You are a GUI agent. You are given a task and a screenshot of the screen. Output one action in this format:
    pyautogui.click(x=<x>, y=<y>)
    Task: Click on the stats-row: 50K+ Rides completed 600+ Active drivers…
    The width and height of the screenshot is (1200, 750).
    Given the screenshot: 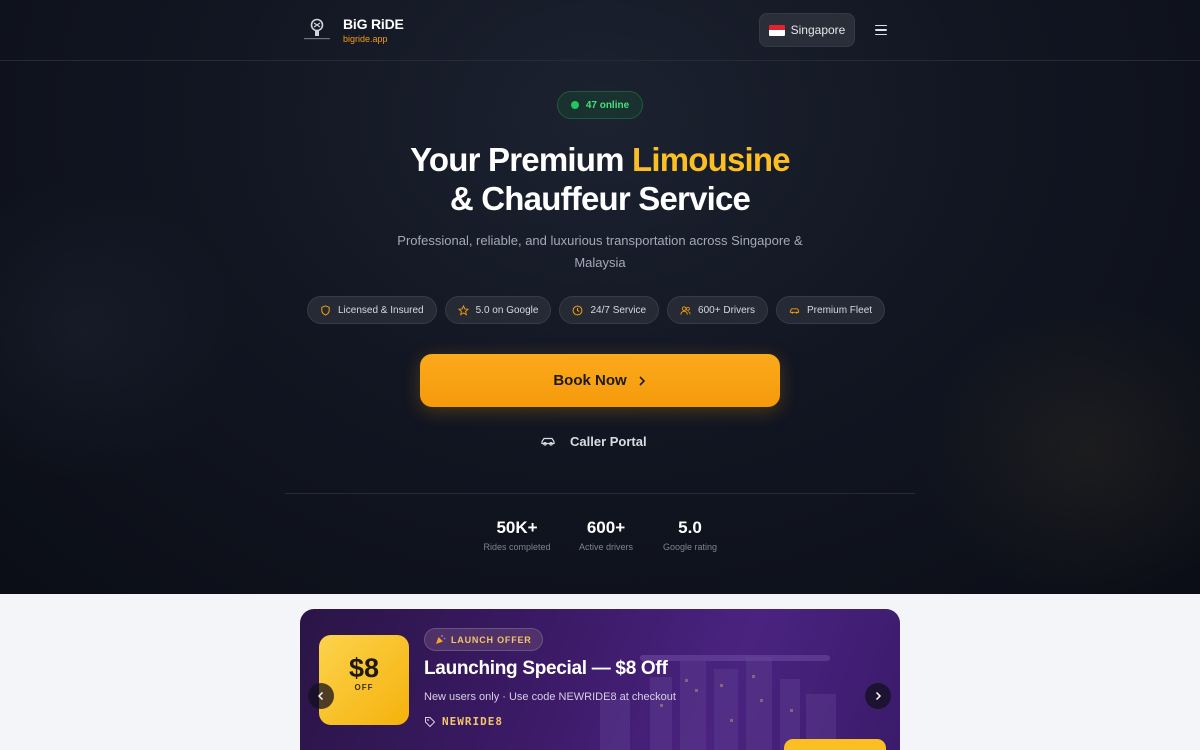 What is the action you would take?
    pyautogui.click(x=601, y=535)
    